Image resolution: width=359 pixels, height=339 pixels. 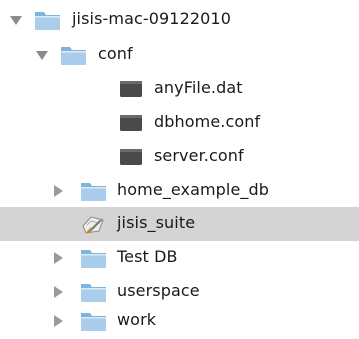 What do you see at coordinates (137, 319) in the screenshot?
I see `tree-item-label: work` at bounding box center [137, 319].